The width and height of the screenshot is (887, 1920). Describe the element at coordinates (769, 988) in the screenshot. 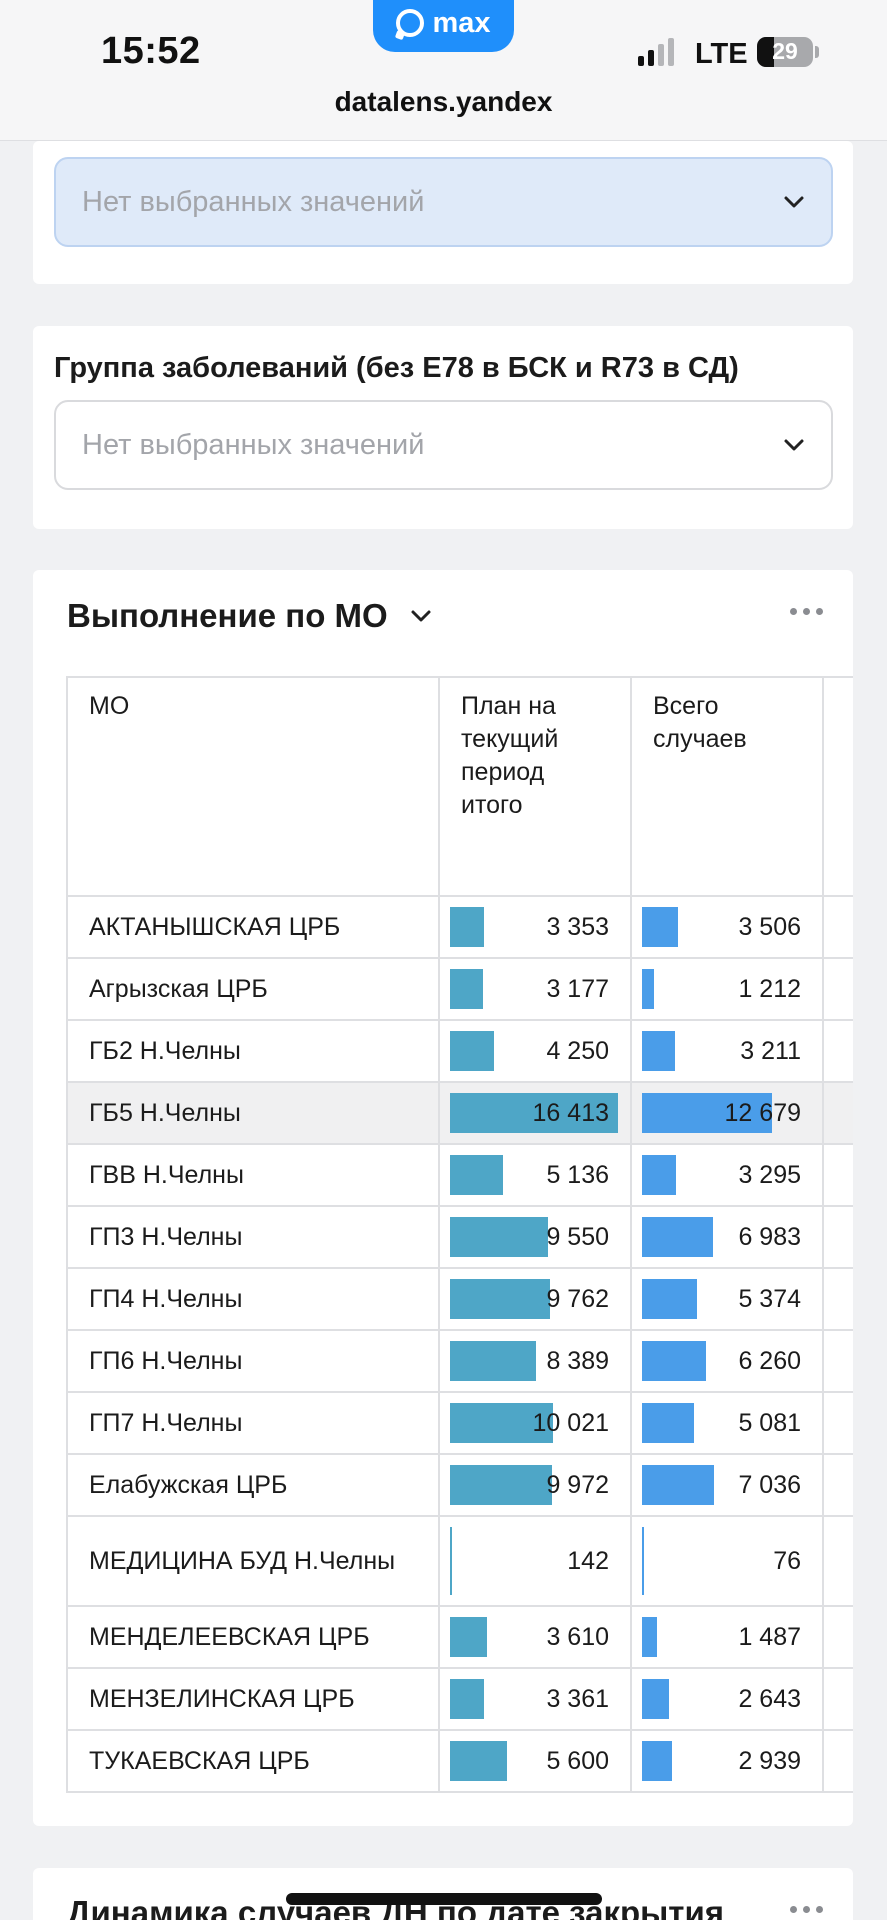

I see `value-total: 1 212` at that location.